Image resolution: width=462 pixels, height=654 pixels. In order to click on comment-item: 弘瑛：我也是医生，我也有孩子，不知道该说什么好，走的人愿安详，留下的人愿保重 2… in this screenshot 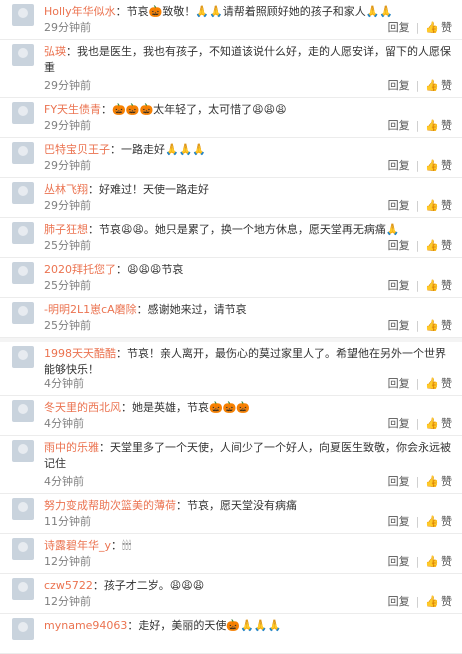, I will do `click(231, 69)`.